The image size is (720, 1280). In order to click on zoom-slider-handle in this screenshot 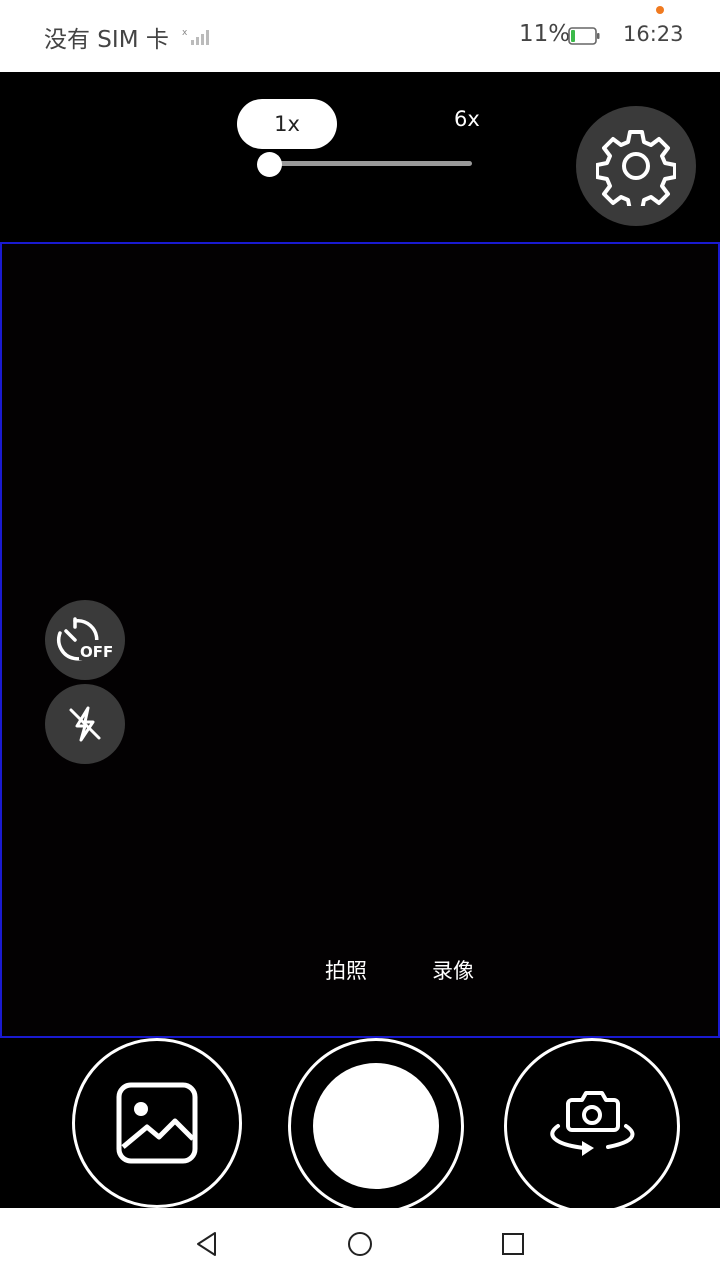, I will do `click(269, 164)`.